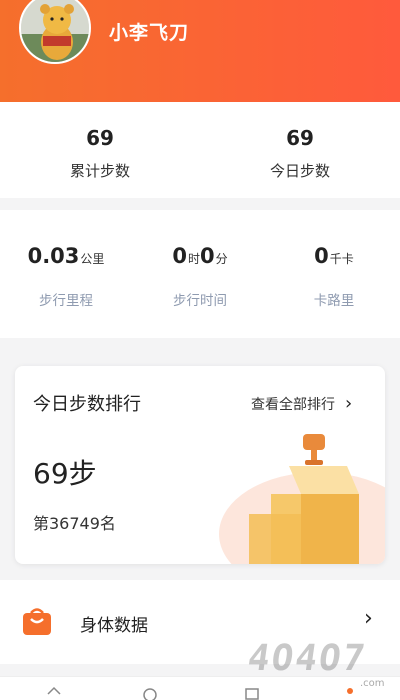 The height and width of the screenshot is (700, 400). Describe the element at coordinates (200, 688) in the screenshot. I see `bottom-tab-bar` at that location.